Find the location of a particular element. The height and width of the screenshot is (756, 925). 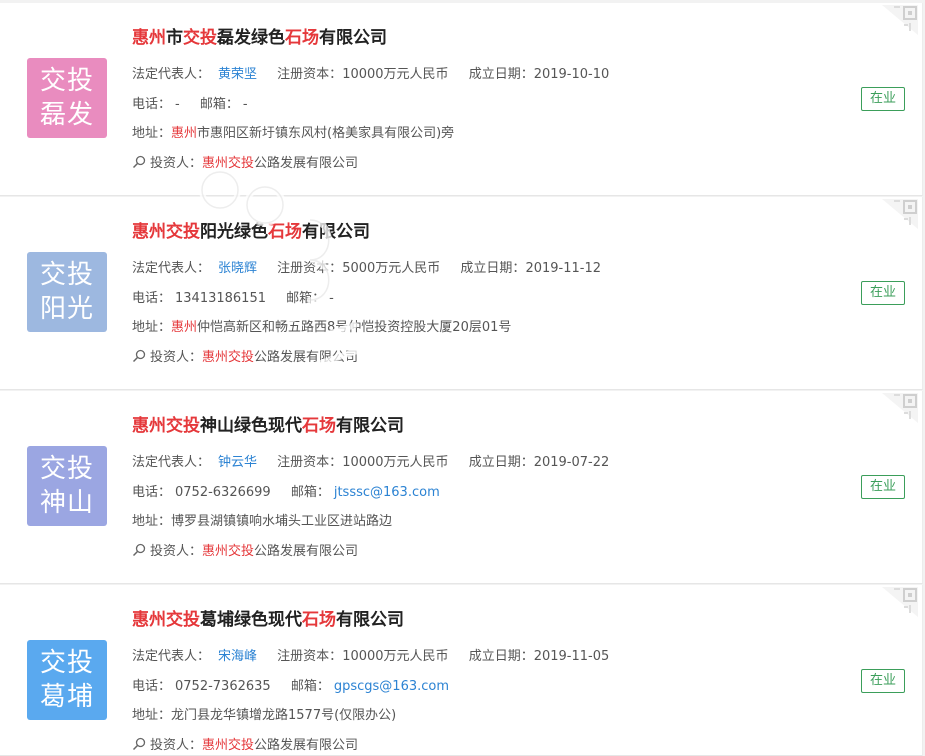

logo-line-2: 磊发 is located at coordinates (66, 115).